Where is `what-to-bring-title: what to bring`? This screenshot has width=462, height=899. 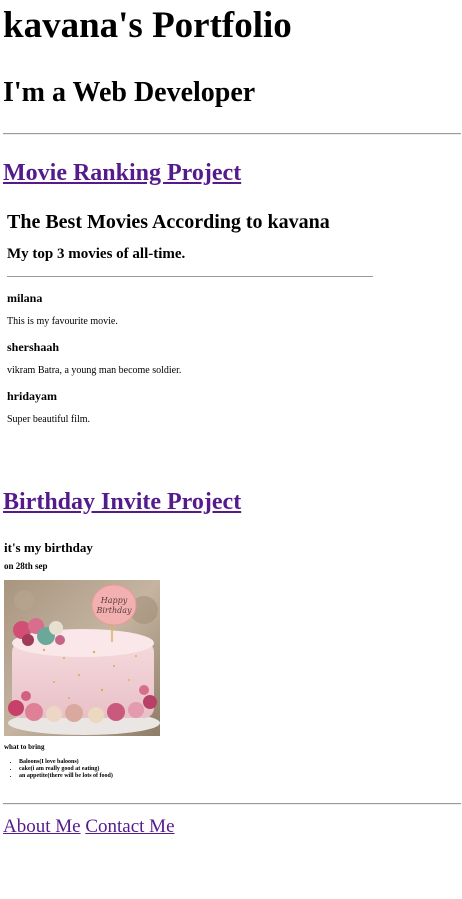 what-to-bring-title: what to bring is located at coordinates (24, 747).